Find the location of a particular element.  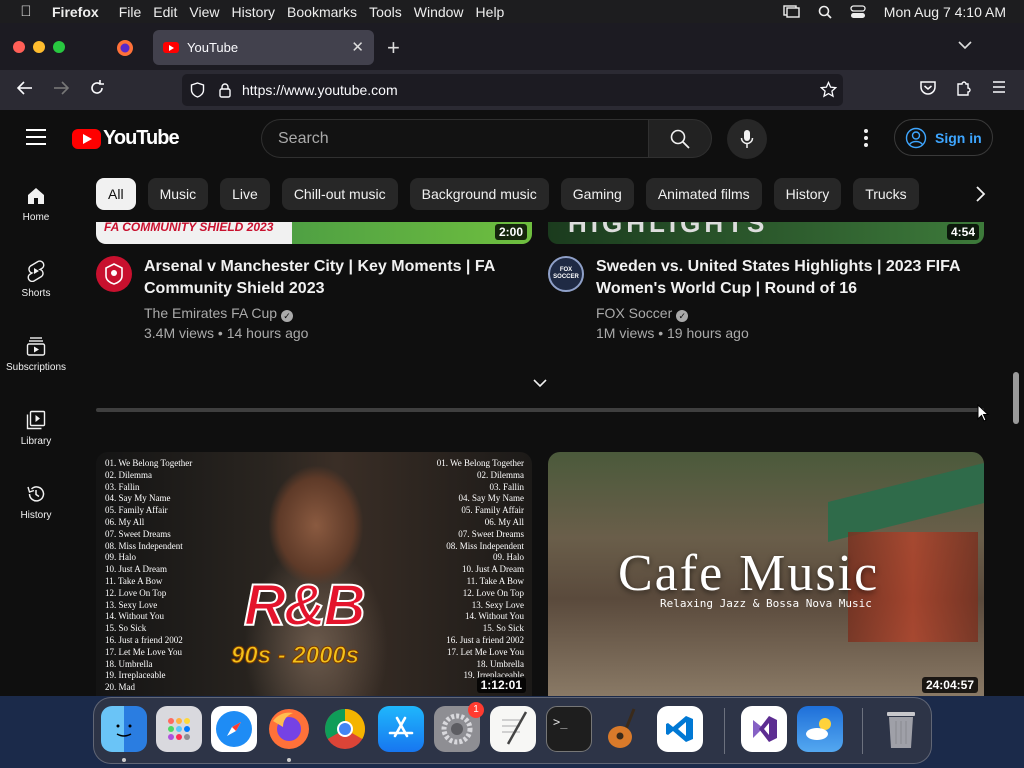

menu-bookmarks: Bookmarks is located at coordinates (328, 12).